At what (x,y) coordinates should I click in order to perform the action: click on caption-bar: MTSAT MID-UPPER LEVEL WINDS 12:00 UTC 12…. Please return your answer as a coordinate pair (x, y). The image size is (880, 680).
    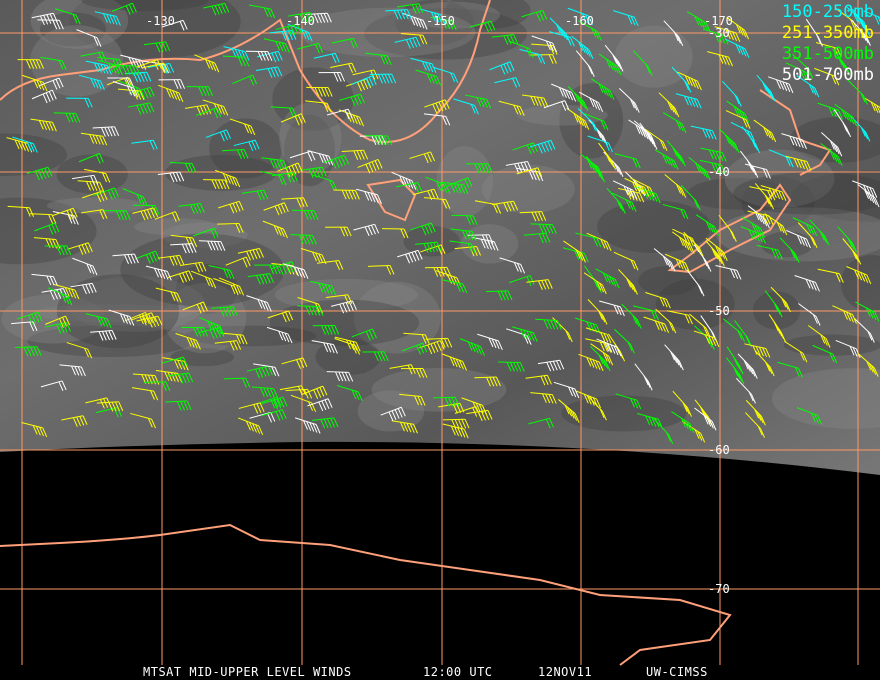
    Looking at the image, I should click on (440, 671).